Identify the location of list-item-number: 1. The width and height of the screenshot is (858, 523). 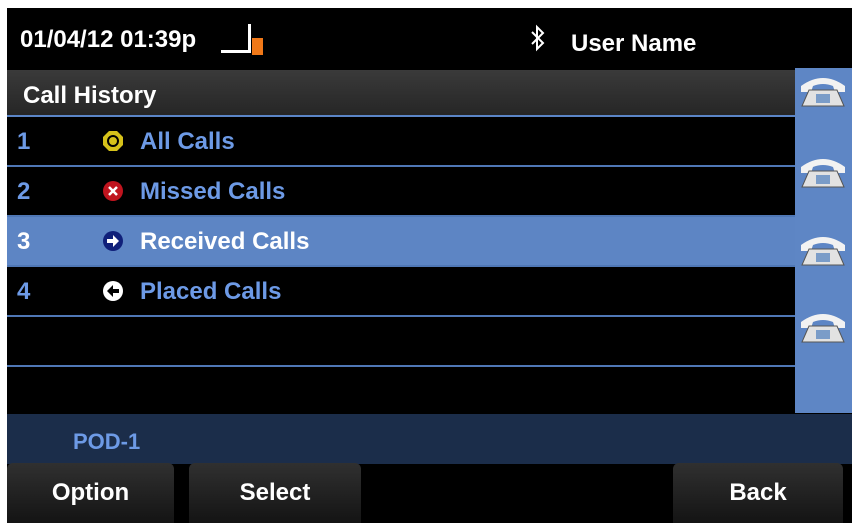
(24, 141).